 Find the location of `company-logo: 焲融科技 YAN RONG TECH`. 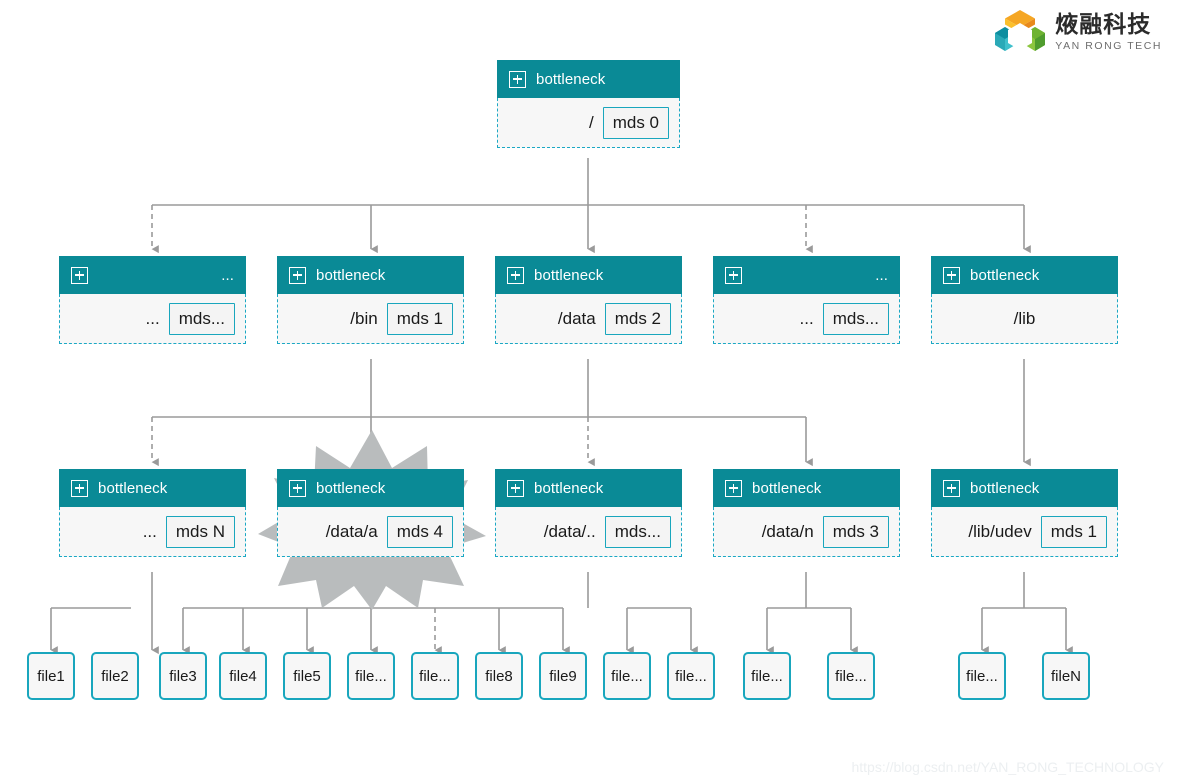

company-logo: 焲融科技 YAN RONG TECH is located at coordinates (1078, 32).